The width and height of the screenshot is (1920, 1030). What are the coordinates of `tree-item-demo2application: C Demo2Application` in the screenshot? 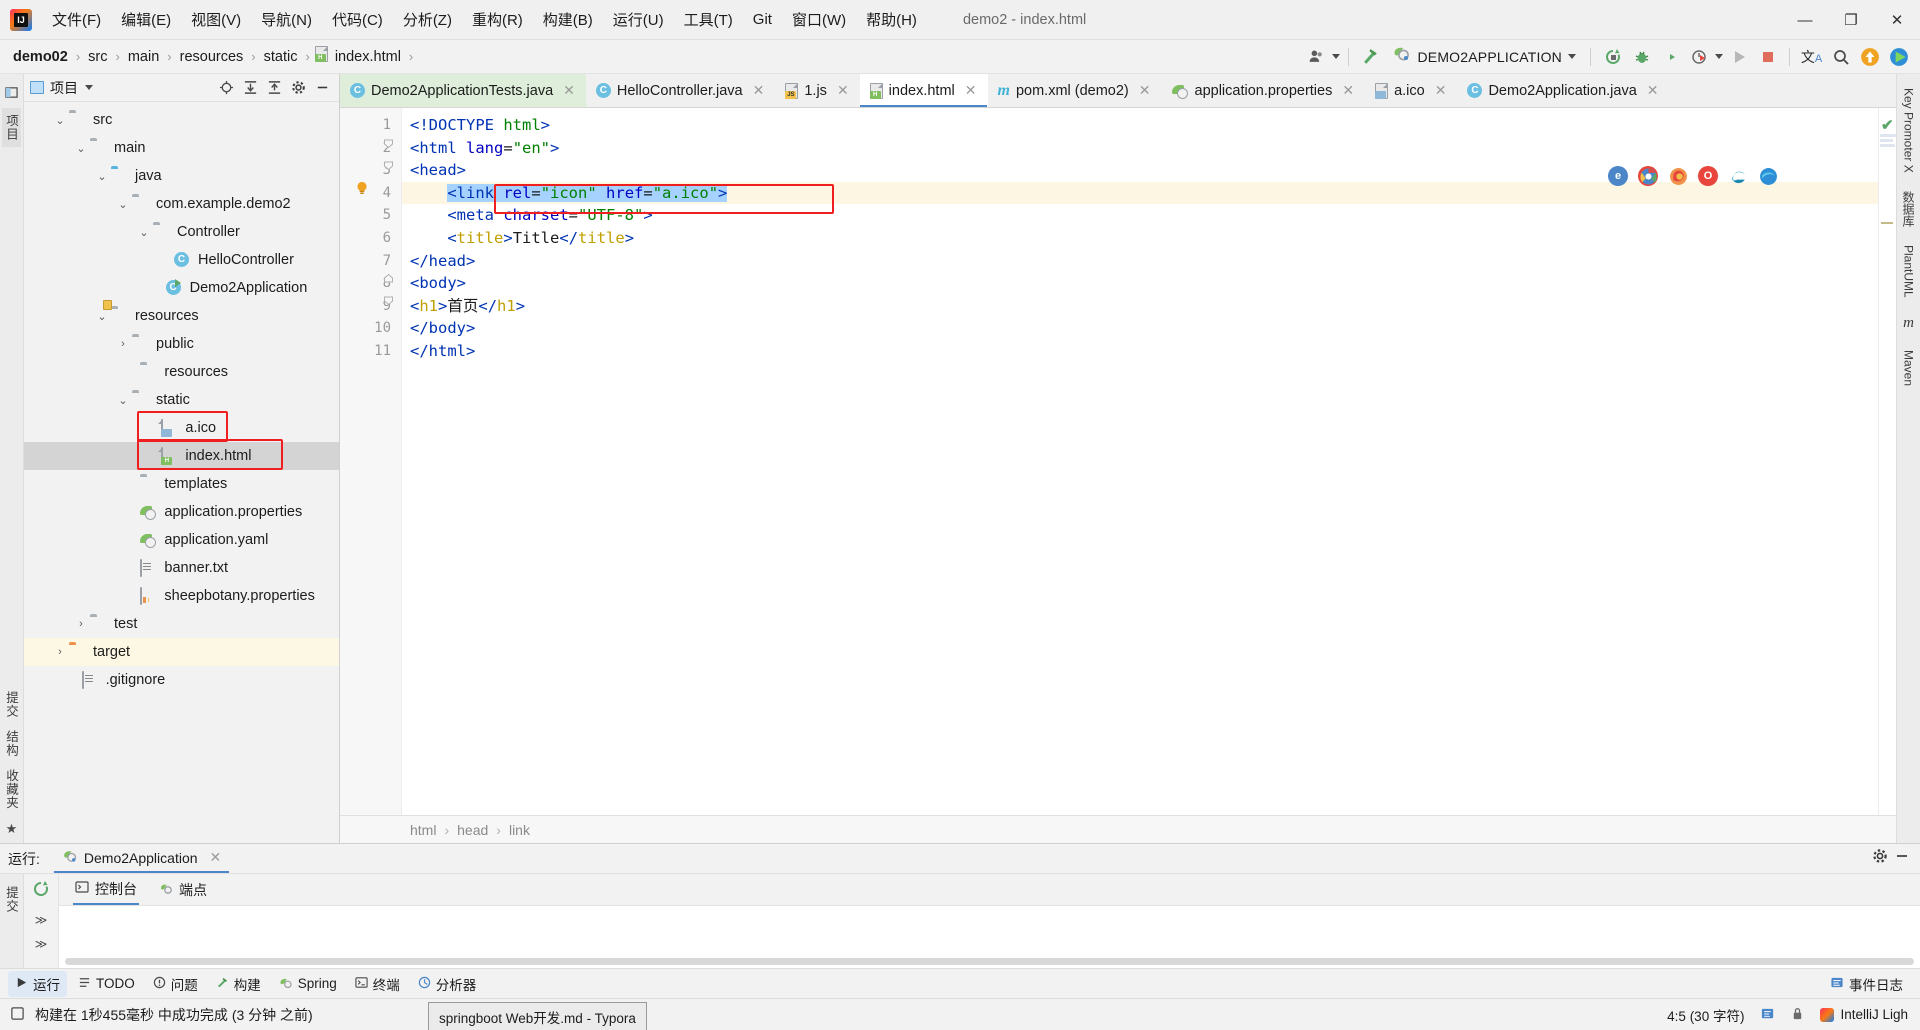 It's located at (181, 288).